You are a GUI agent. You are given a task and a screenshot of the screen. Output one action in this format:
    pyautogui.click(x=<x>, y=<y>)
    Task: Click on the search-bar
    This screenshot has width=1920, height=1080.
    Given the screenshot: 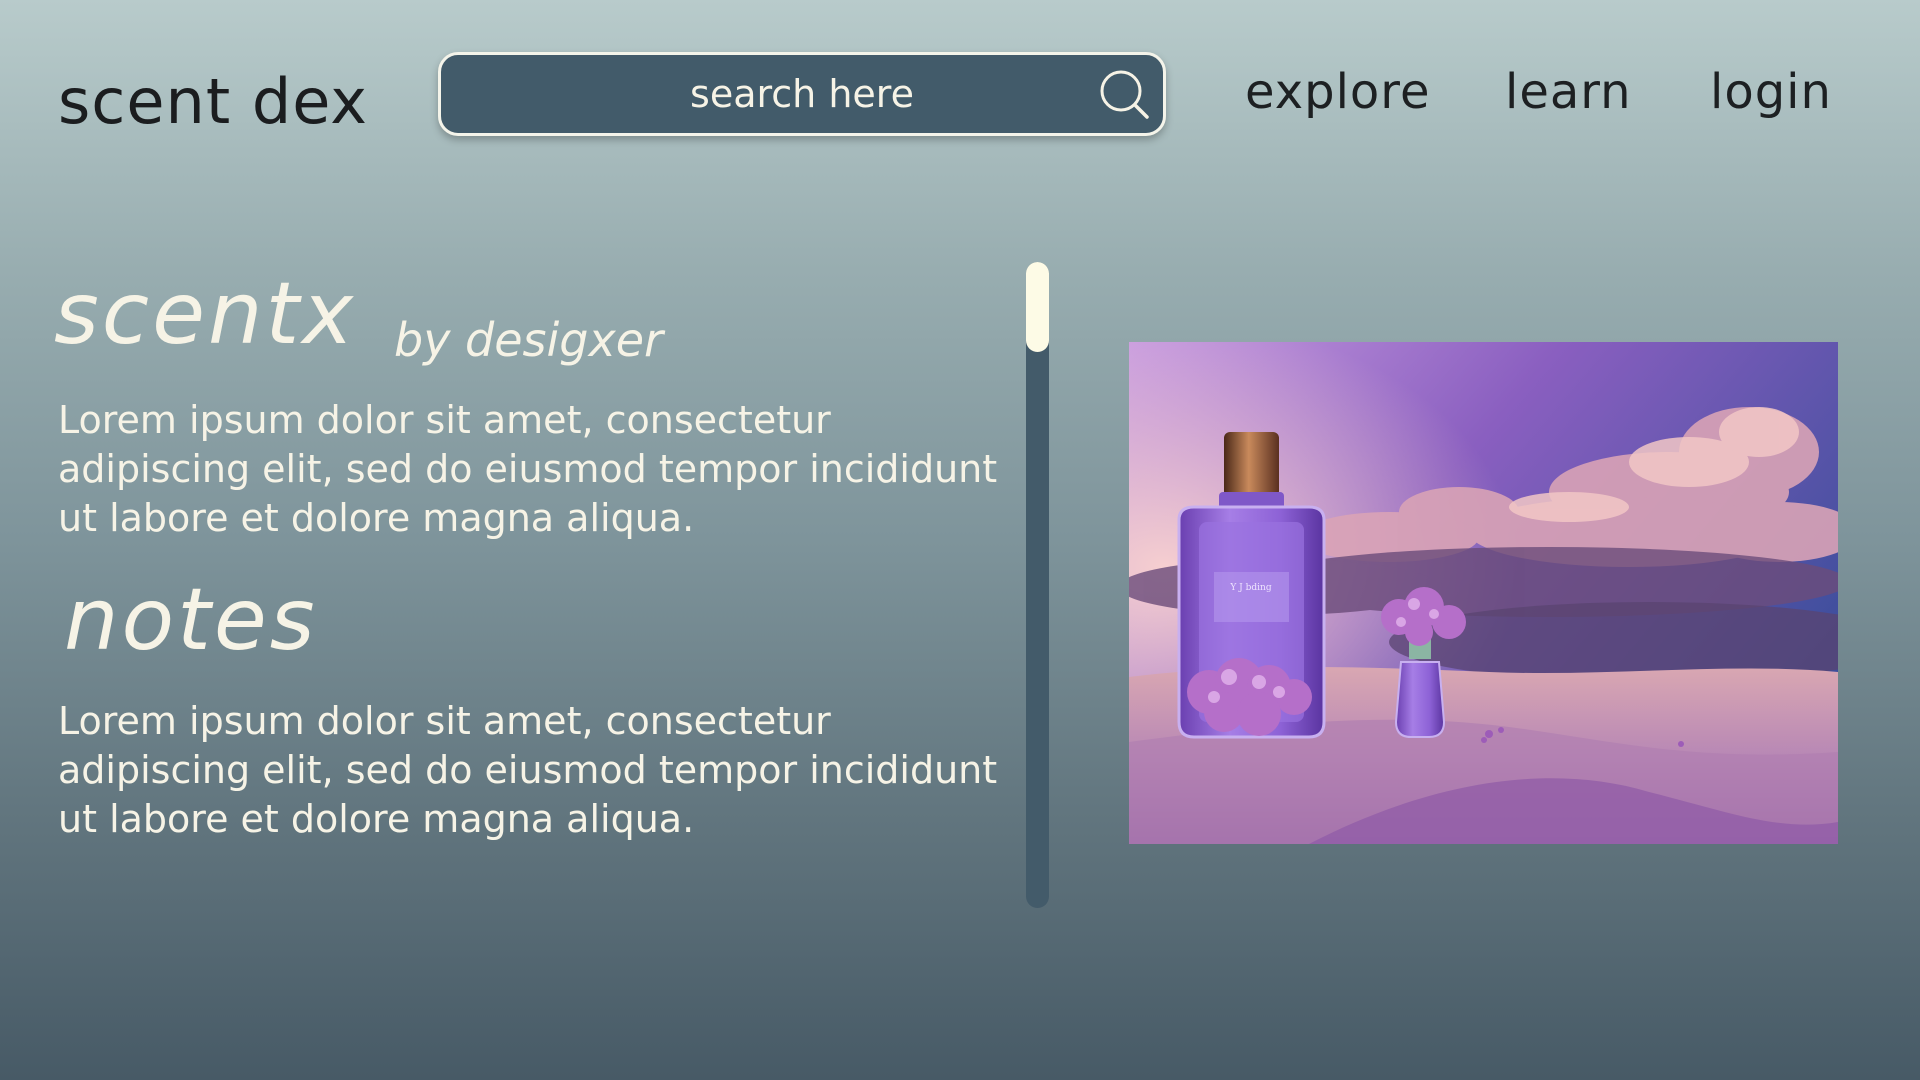 What is the action you would take?
    pyautogui.click(x=802, y=94)
    